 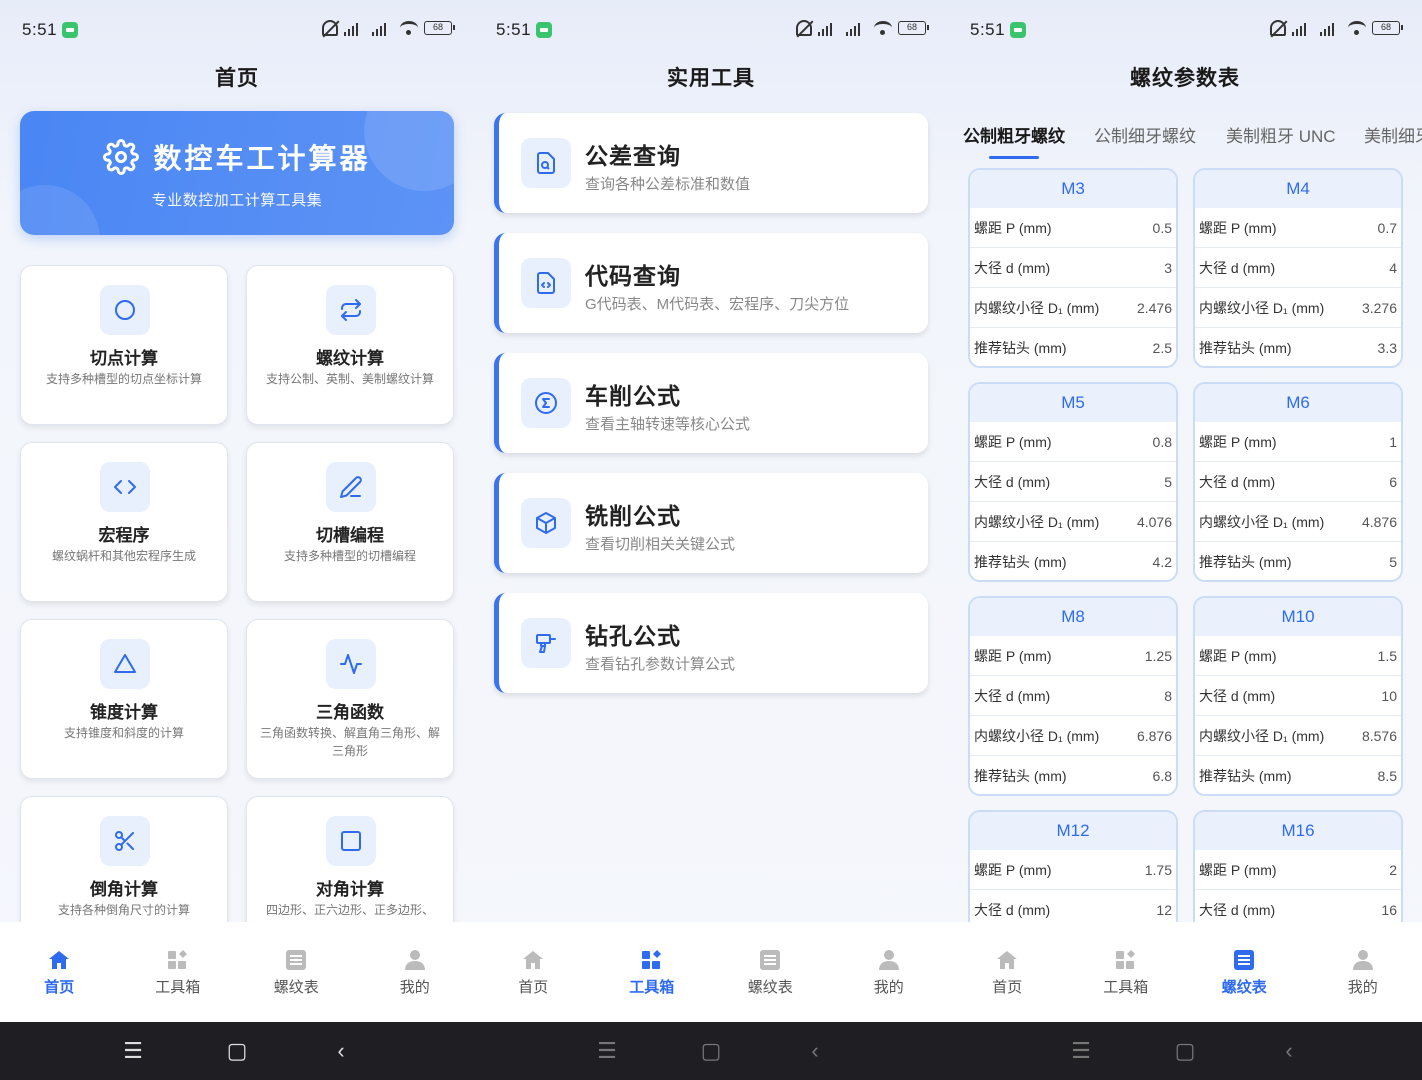 What do you see at coordinates (262, 158) in the screenshot?
I see `hero-title: 数控车工计算器` at bounding box center [262, 158].